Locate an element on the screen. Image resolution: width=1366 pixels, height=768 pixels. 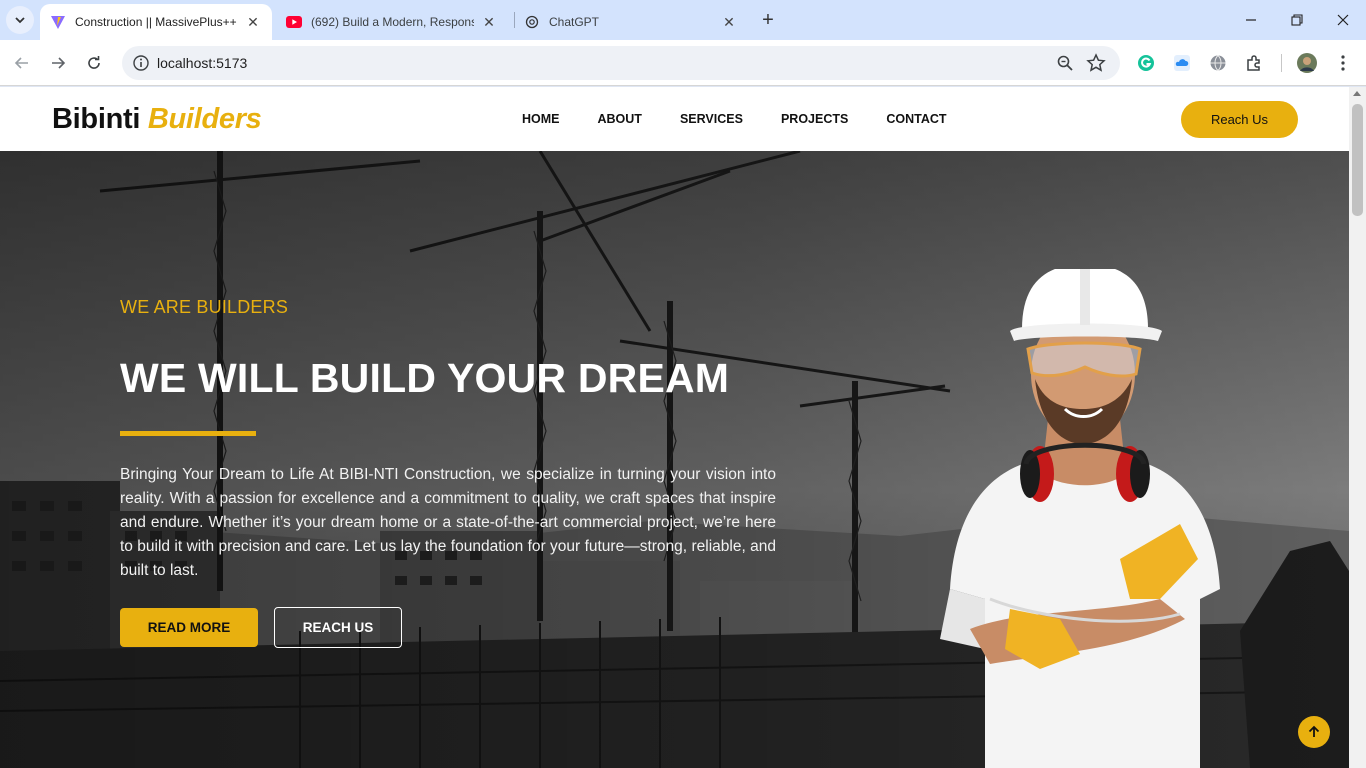
zoom-icon is located at coordinates (1065, 63).